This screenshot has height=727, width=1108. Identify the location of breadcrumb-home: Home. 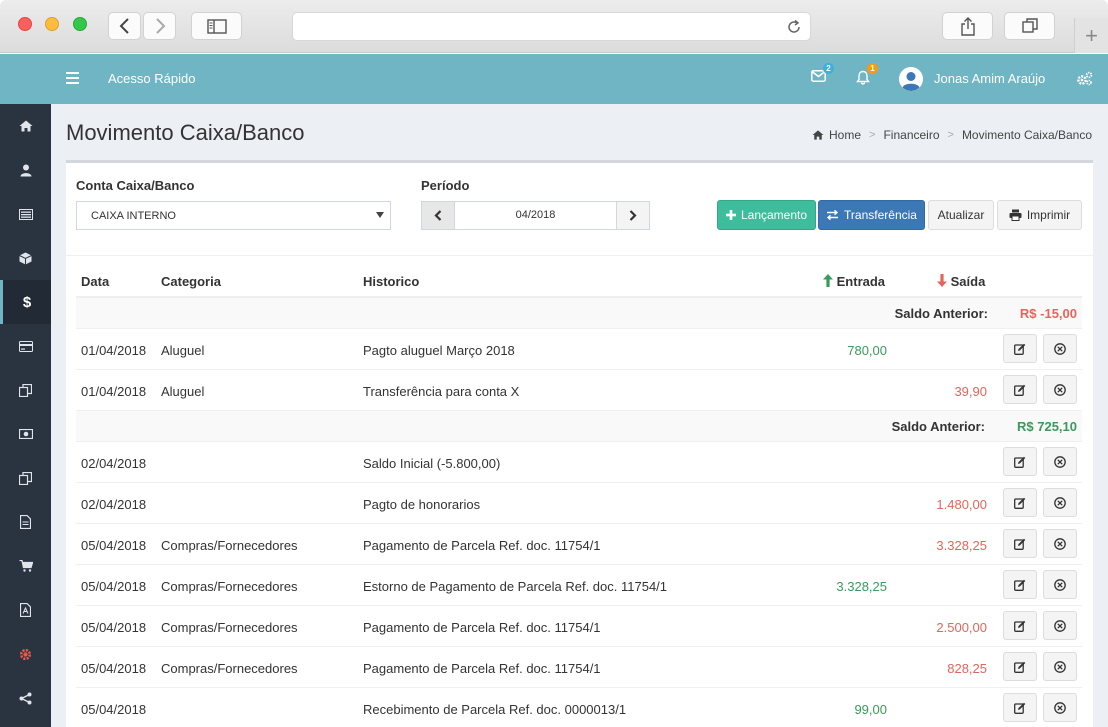
(845, 135).